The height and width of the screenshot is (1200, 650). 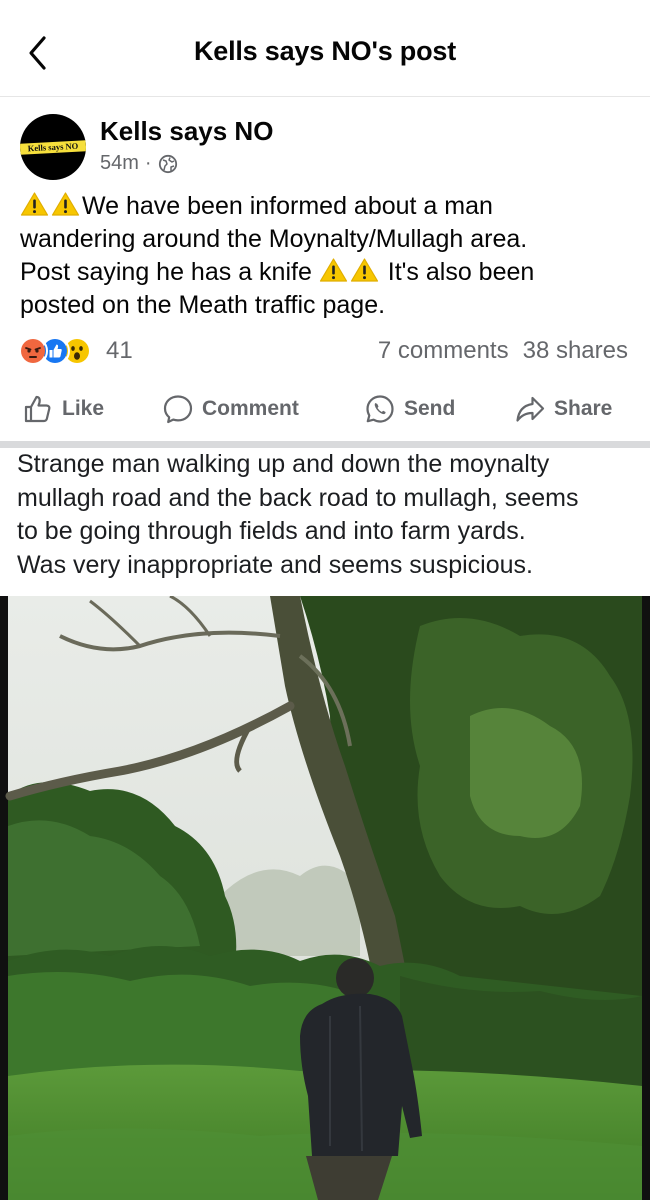 What do you see at coordinates (461, 272) in the screenshot?
I see `post-text-line3b: It's also been` at bounding box center [461, 272].